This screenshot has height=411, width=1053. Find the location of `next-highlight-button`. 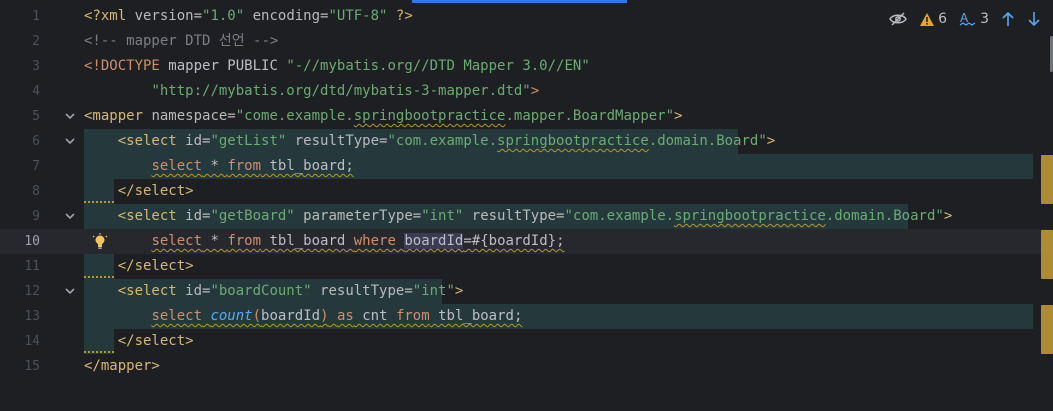

next-highlight-button is located at coordinates (1034, 19).